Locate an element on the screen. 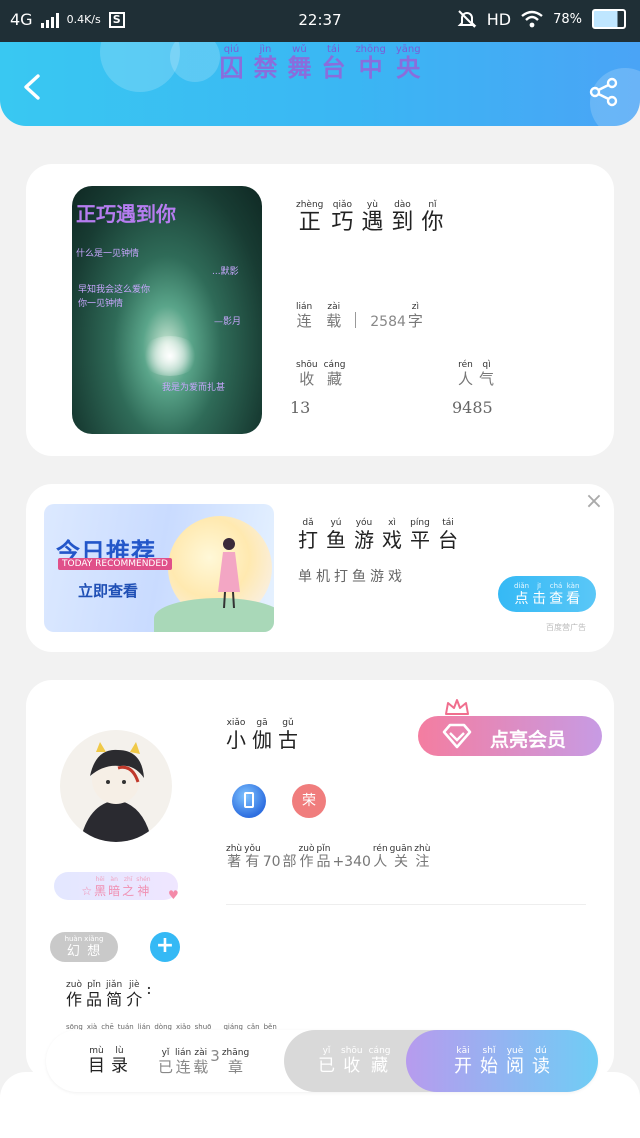 This screenshot has width=640, height=1138. page-title: qiú 囚 jìn 禁 wǔ 舞 tái 台 zhōng 中 yāng 央 is located at coordinates (320, 62).